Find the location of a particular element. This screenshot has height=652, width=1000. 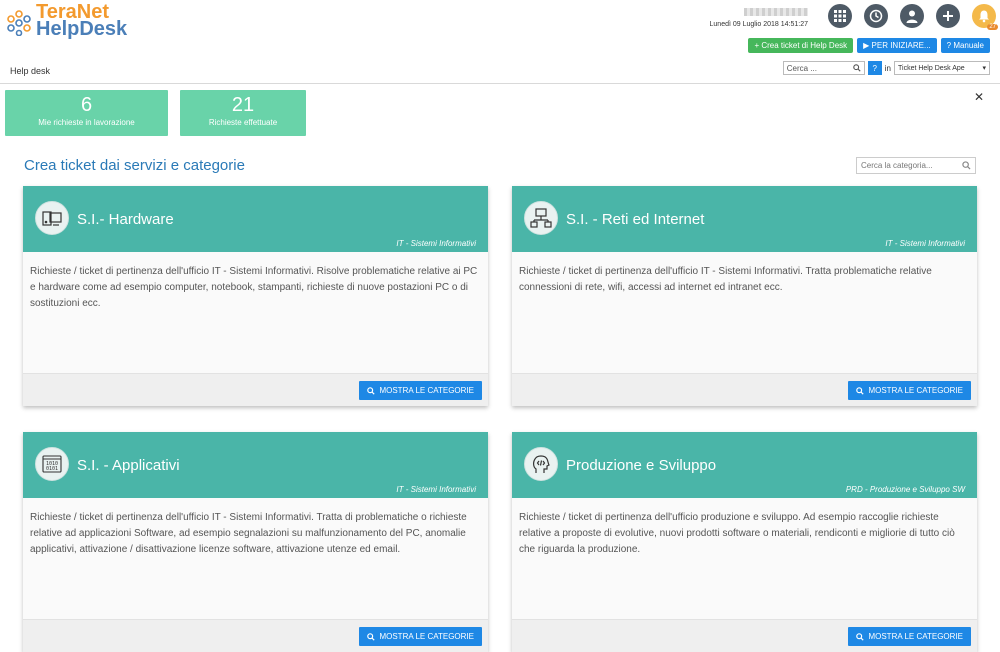

stat-value: 21 is located at coordinates (243, 105).